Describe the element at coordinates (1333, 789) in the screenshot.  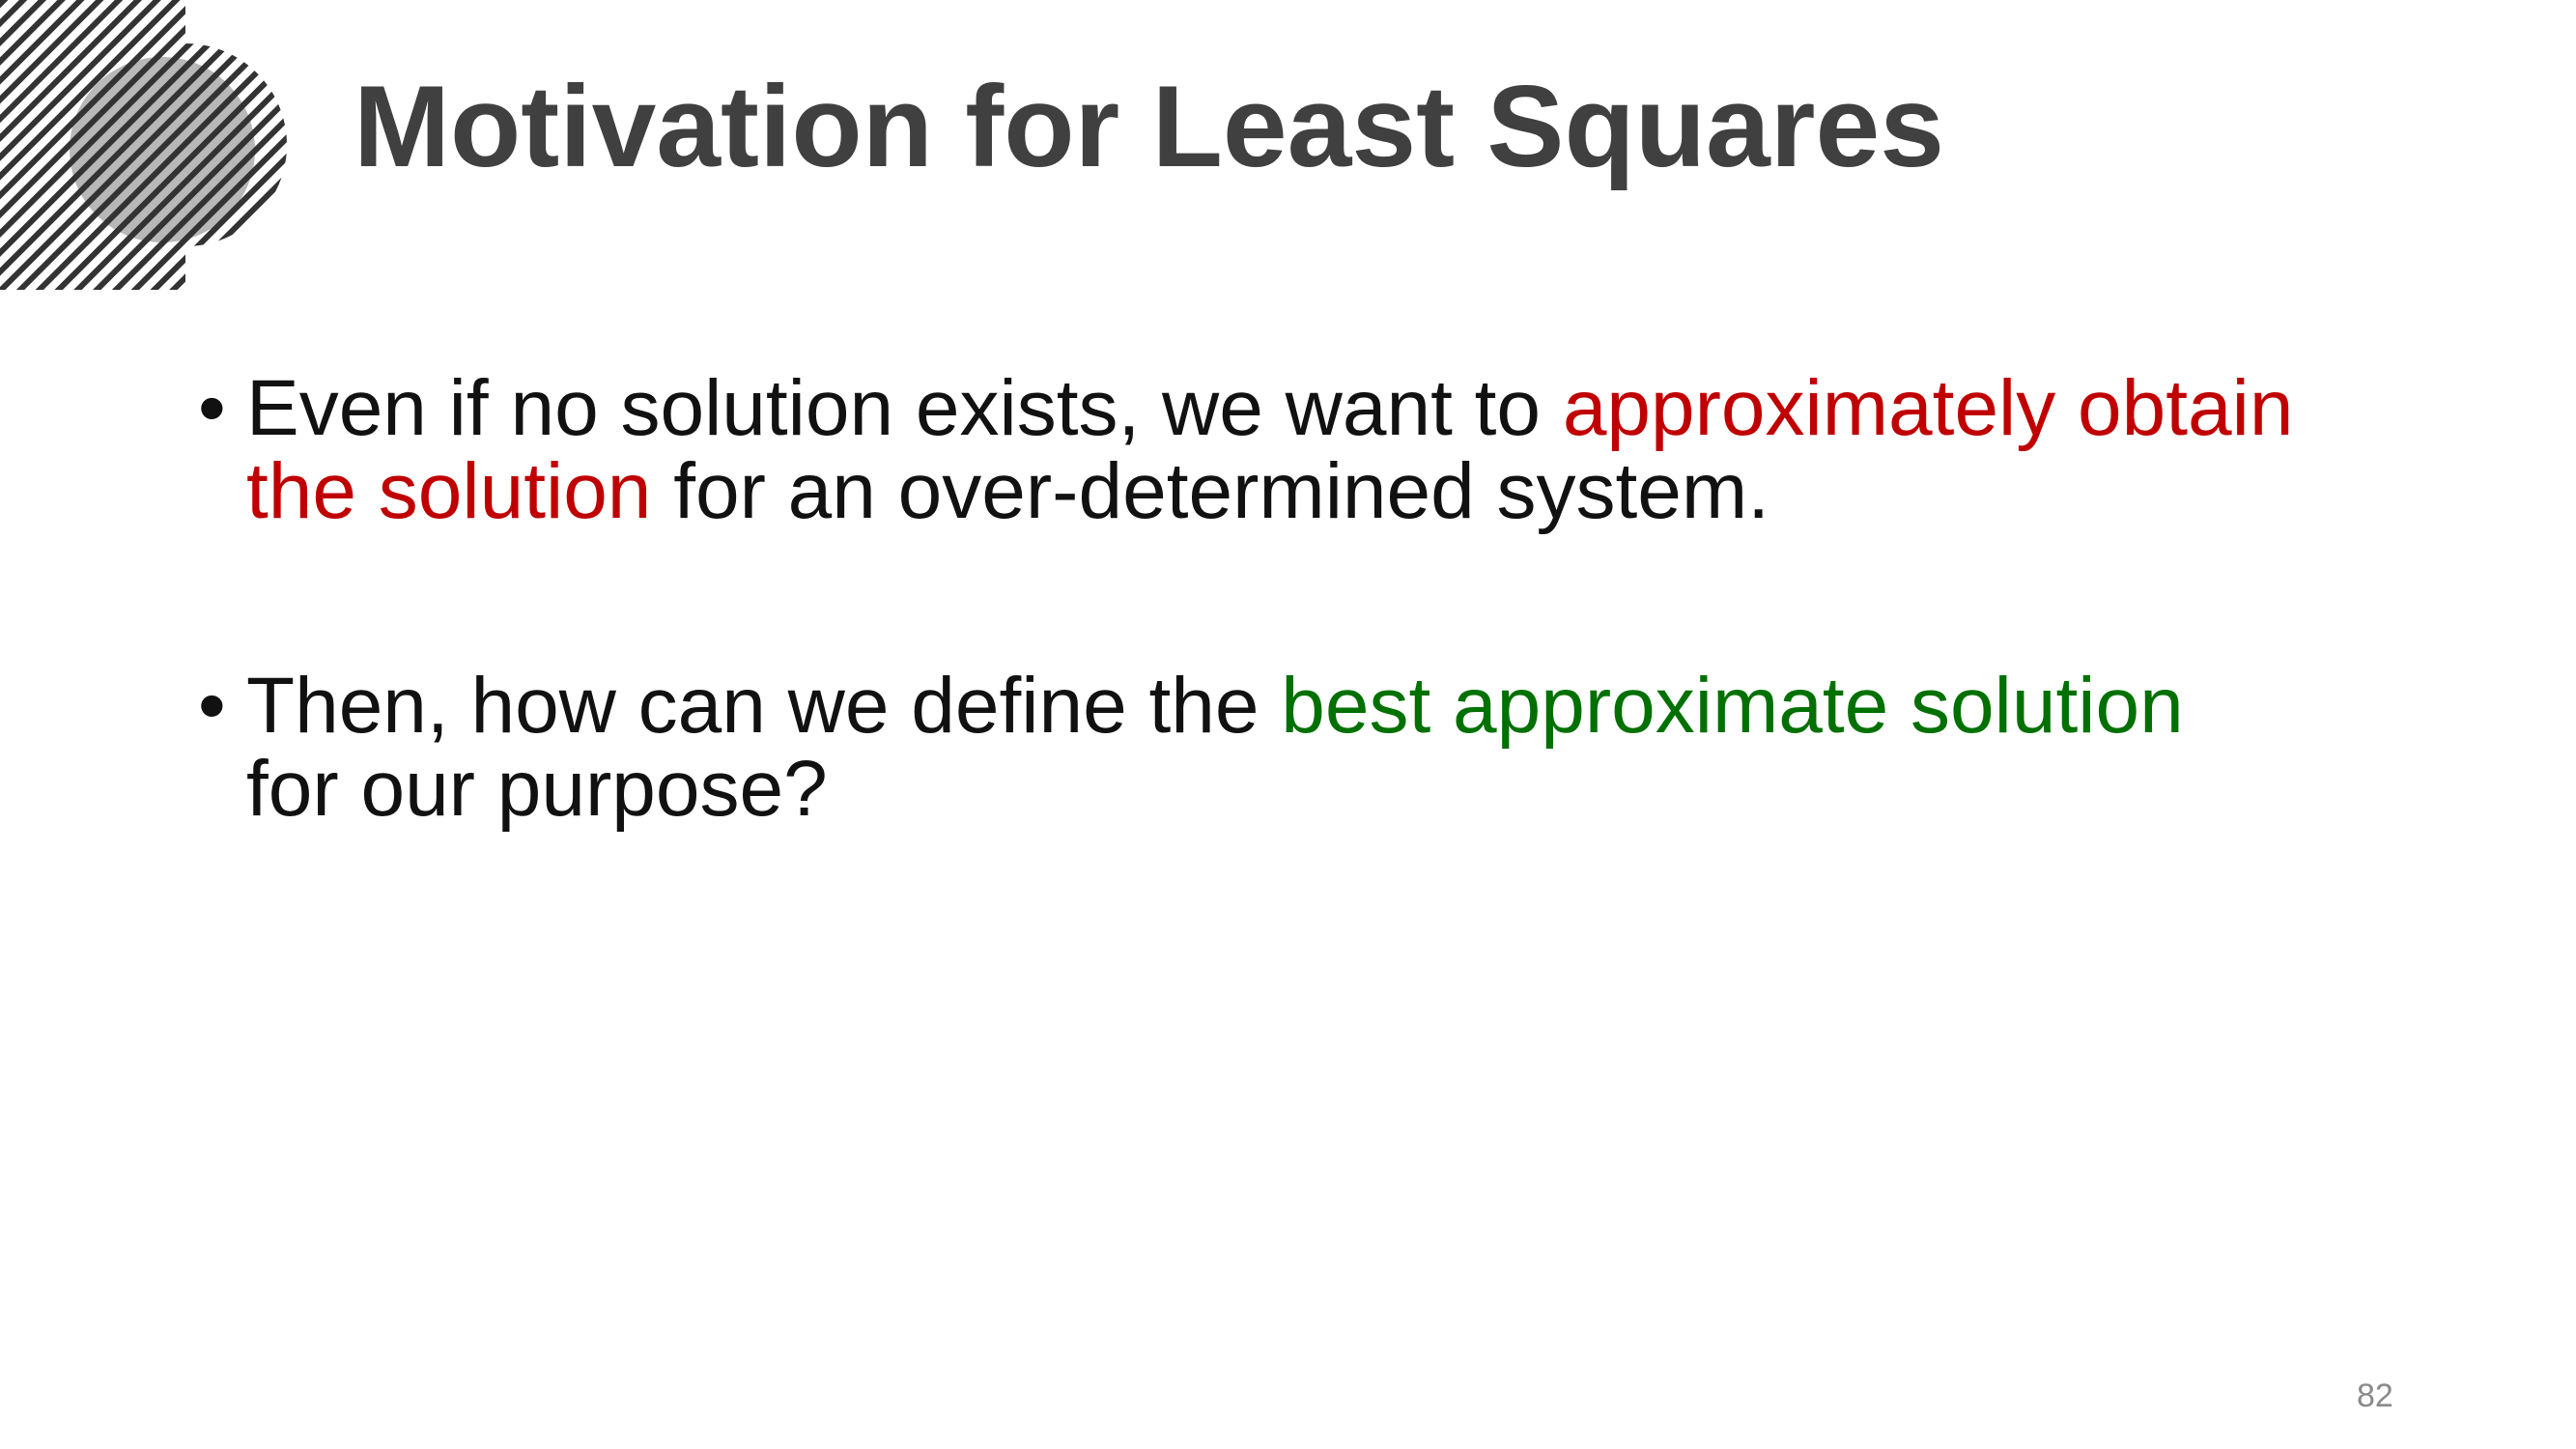
I see `bullet-line: for our purpose?` at that location.